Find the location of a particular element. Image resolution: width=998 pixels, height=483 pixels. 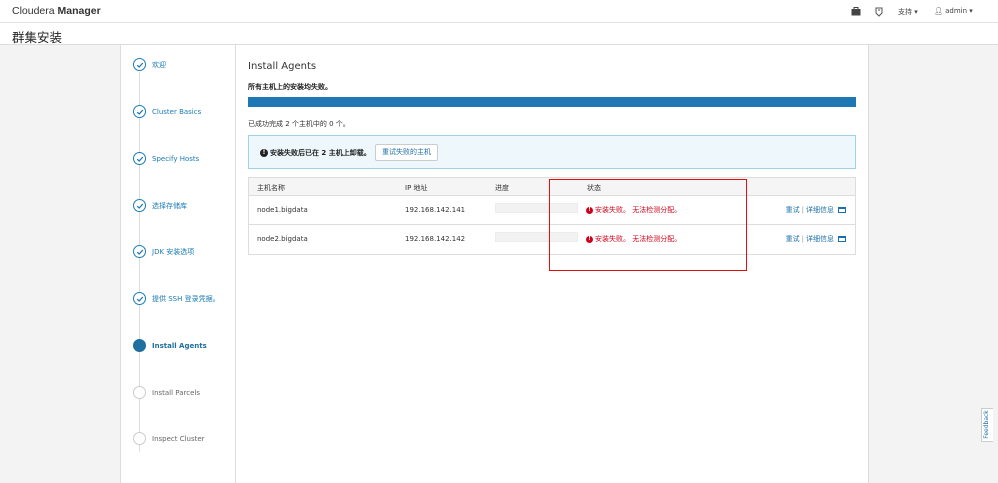

brand-name-bold: Manager is located at coordinates (79, 11).